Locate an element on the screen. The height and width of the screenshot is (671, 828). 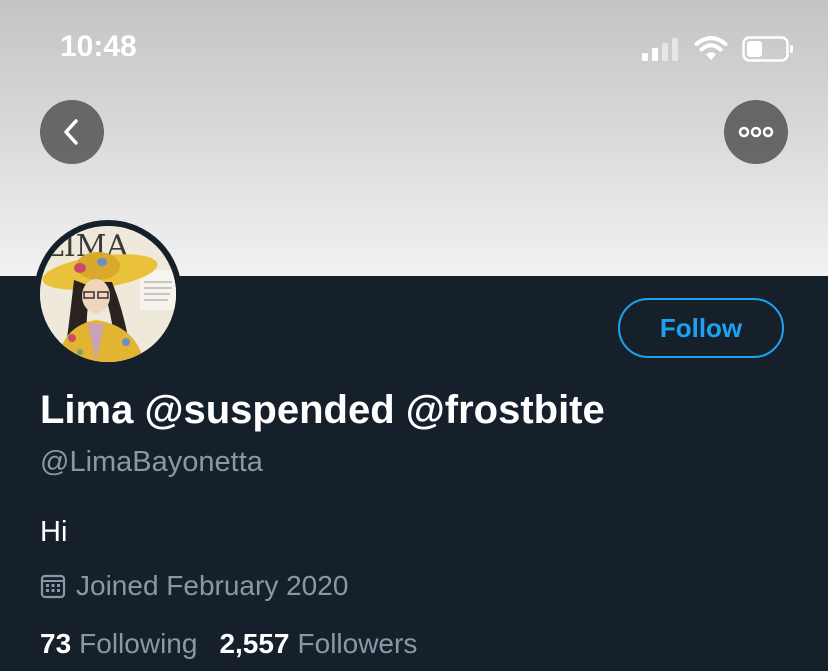
follow-button: Follow is located at coordinates (701, 328).